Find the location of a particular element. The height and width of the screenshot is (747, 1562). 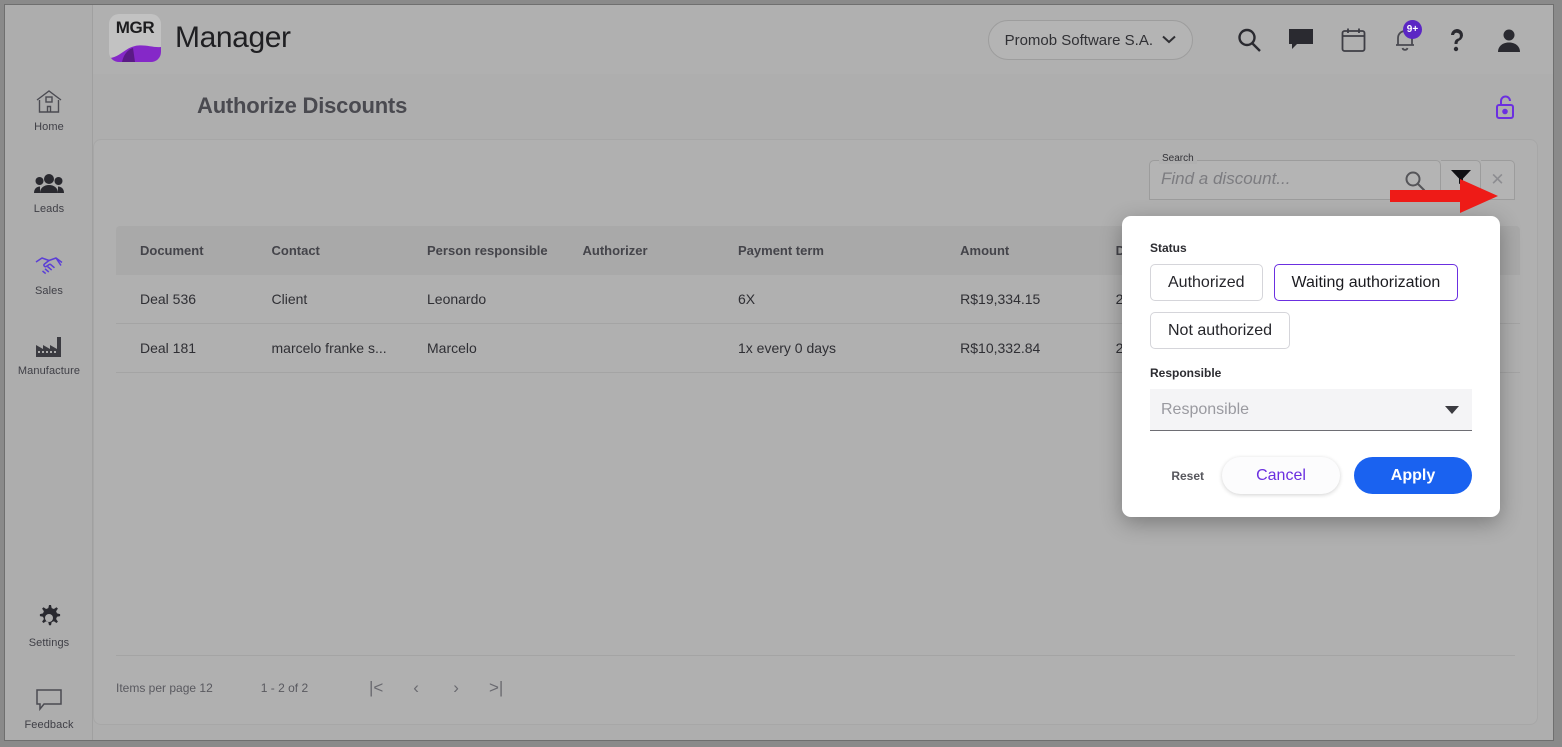

home-icon is located at coordinates (49, 102).